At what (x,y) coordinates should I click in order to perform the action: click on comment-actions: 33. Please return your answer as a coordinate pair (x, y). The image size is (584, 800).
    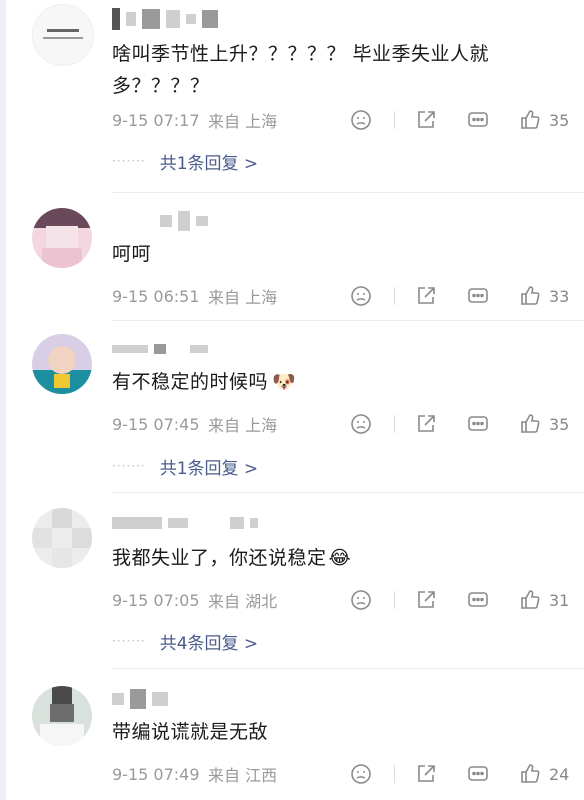
    Looking at the image, I should click on (458, 296).